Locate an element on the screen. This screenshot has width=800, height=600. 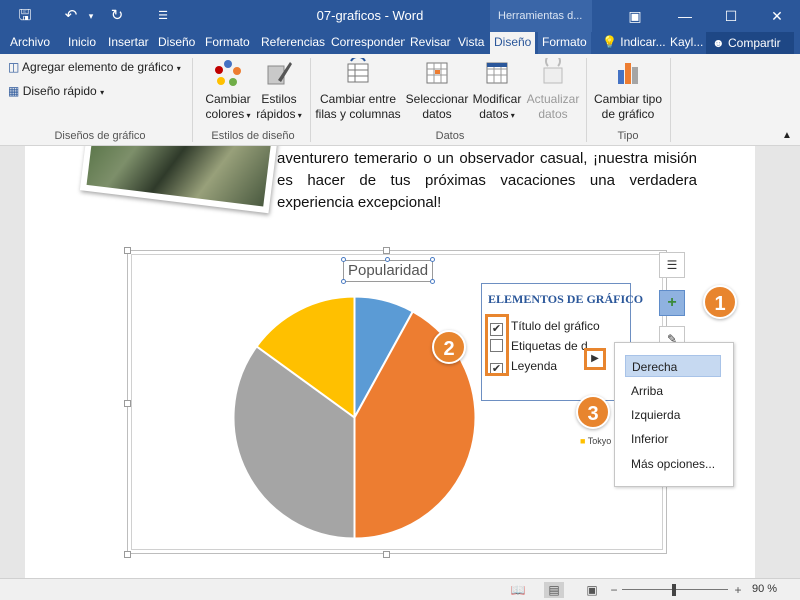
web-layout-icon: ▣ is located at coordinates (592, 590).